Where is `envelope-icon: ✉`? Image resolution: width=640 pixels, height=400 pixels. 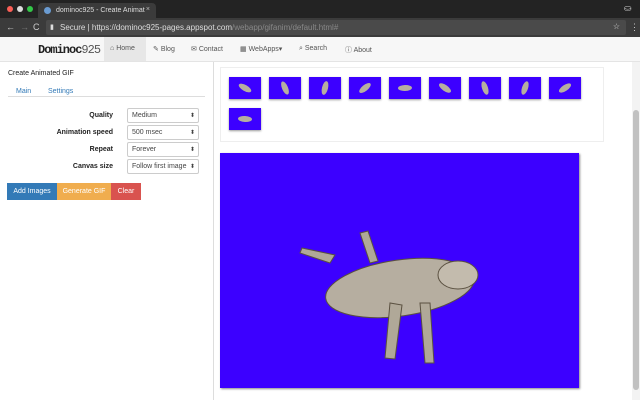
envelope-icon: ✉ is located at coordinates (194, 49).